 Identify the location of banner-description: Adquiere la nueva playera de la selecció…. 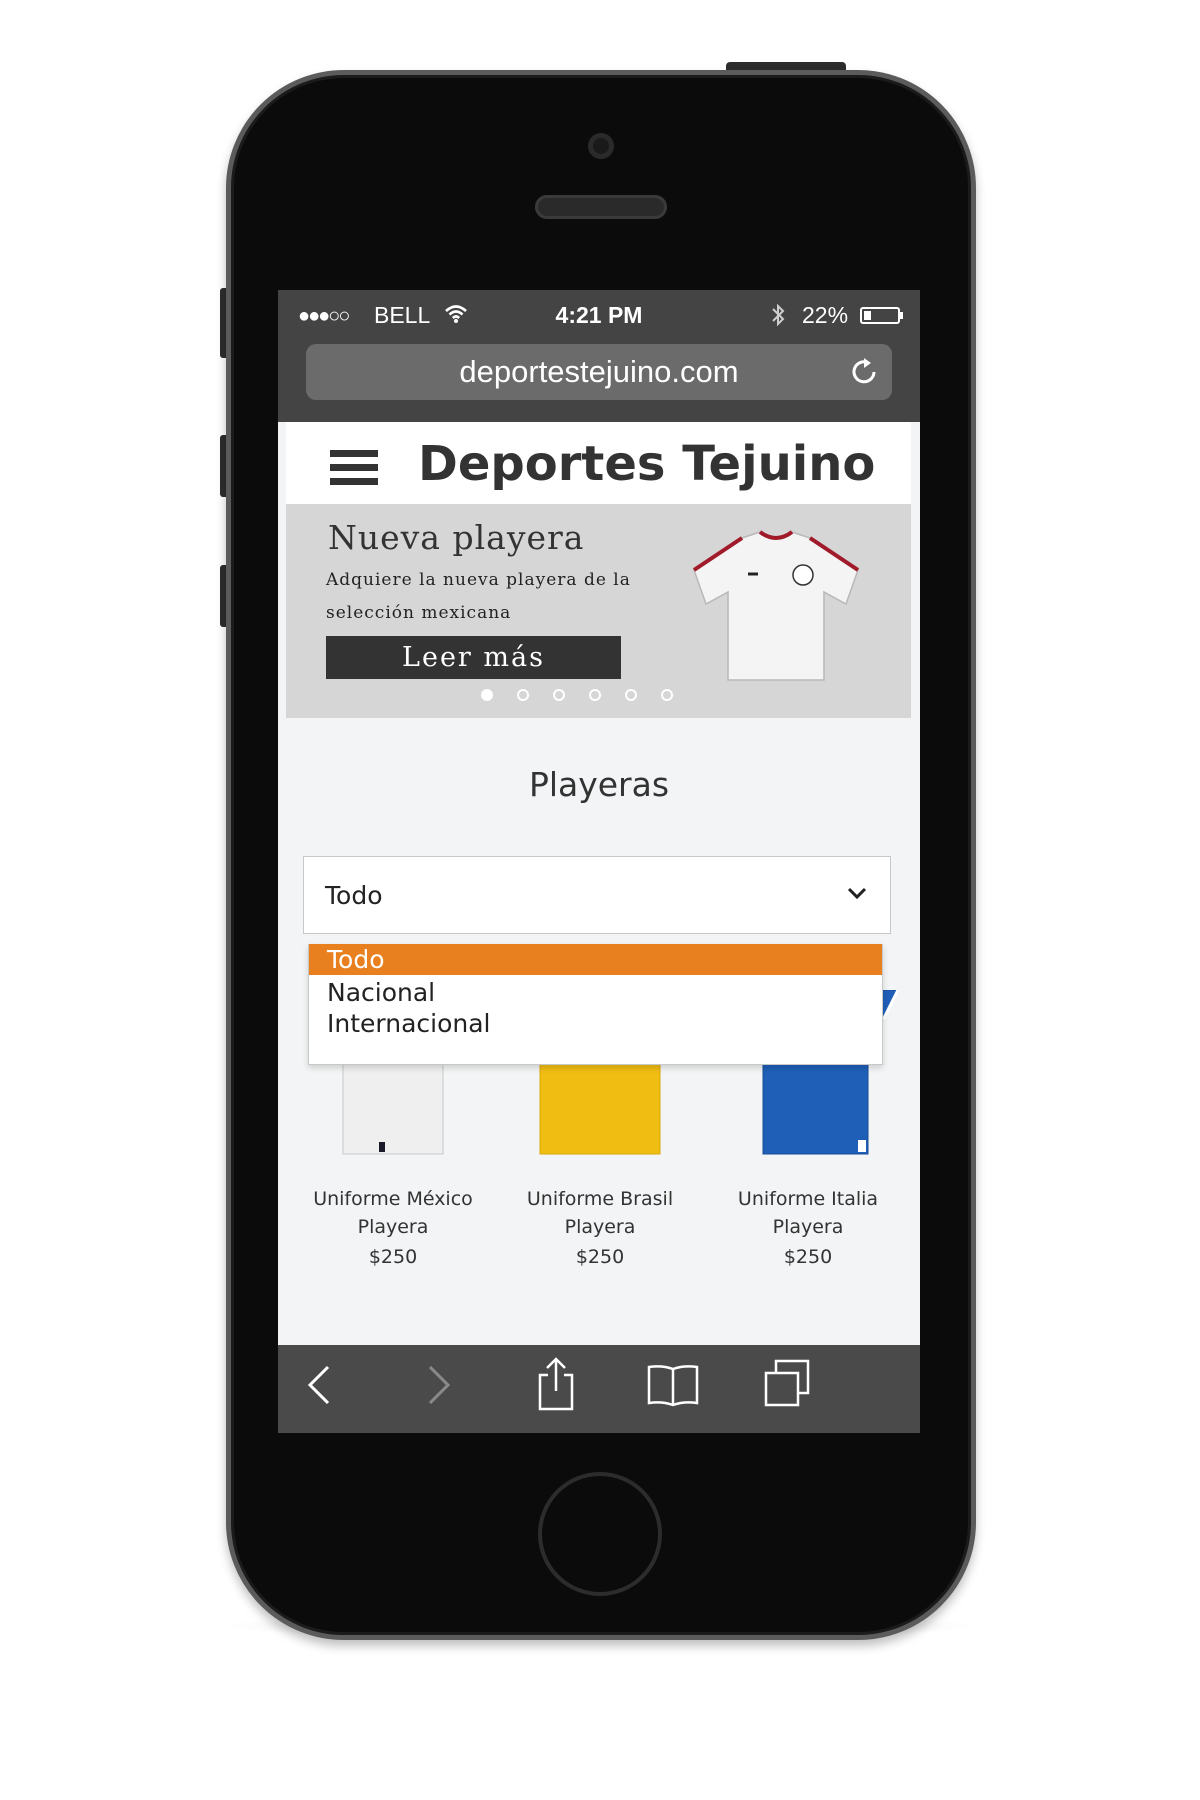
(478, 596).